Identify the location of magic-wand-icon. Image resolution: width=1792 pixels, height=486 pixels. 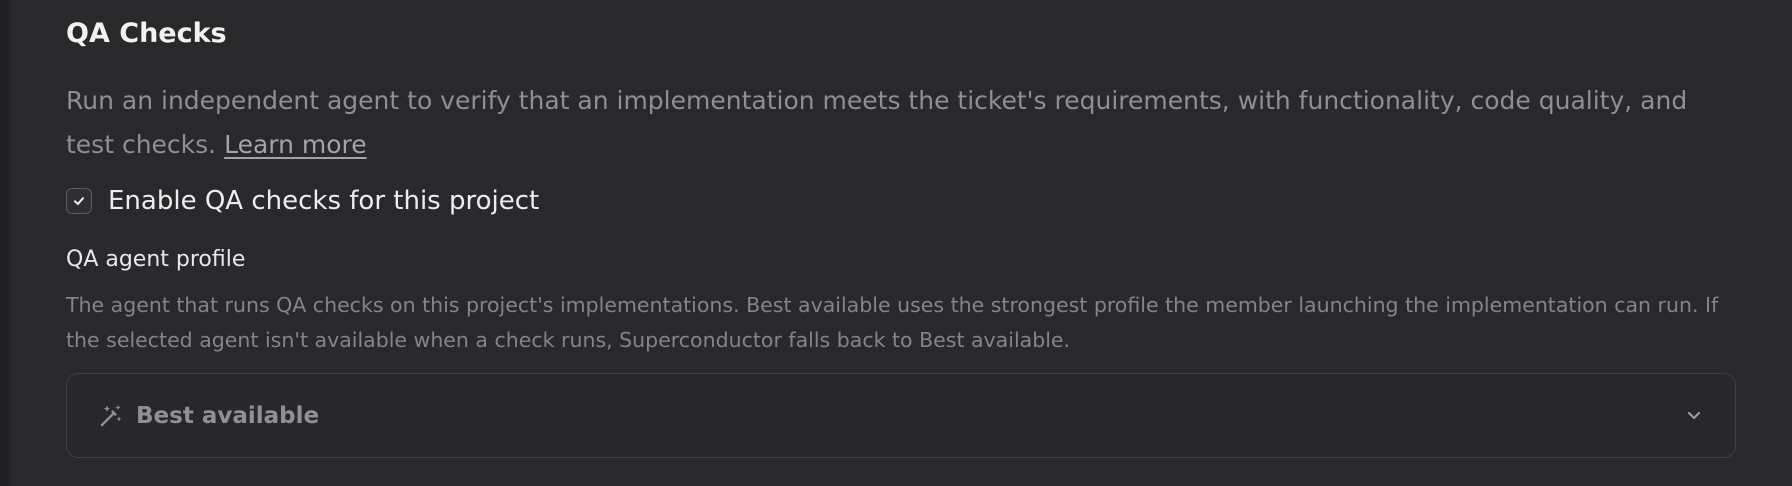
(111, 416).